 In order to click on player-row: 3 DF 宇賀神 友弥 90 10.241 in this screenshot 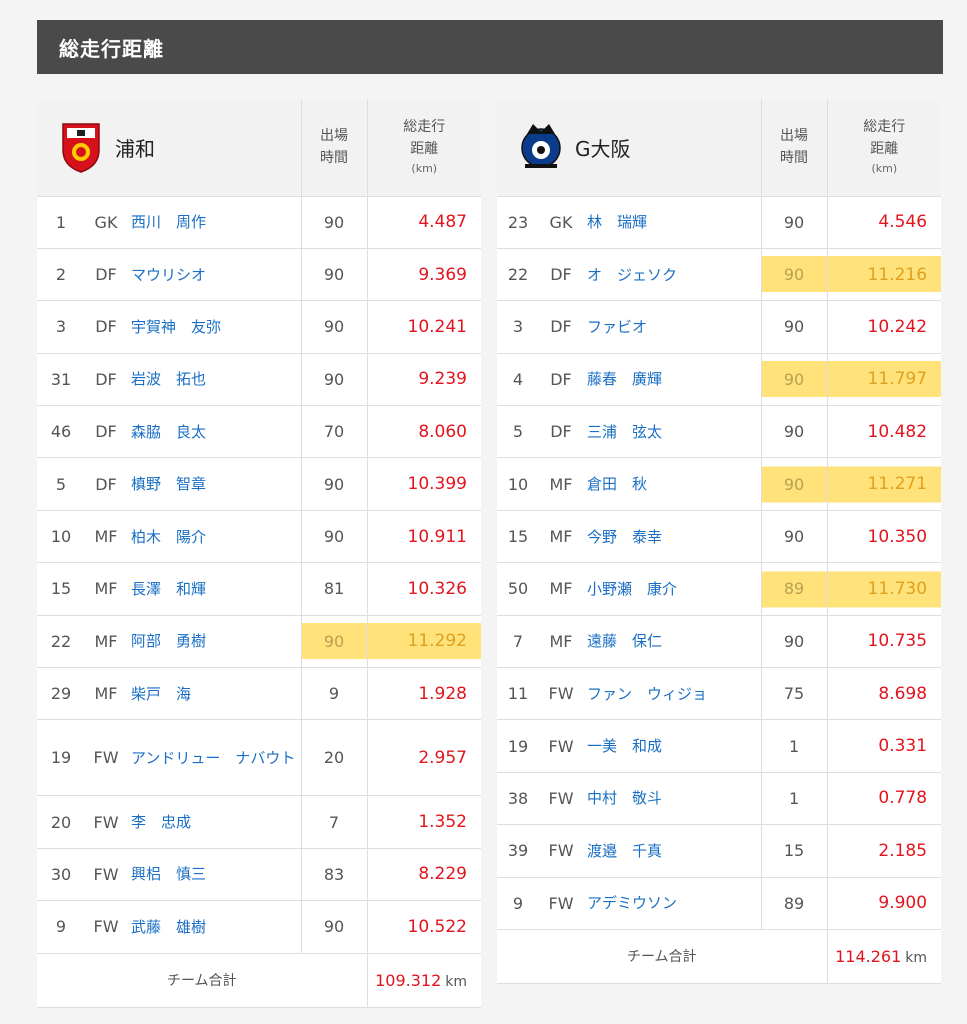, I will do `click(259, 327)`.